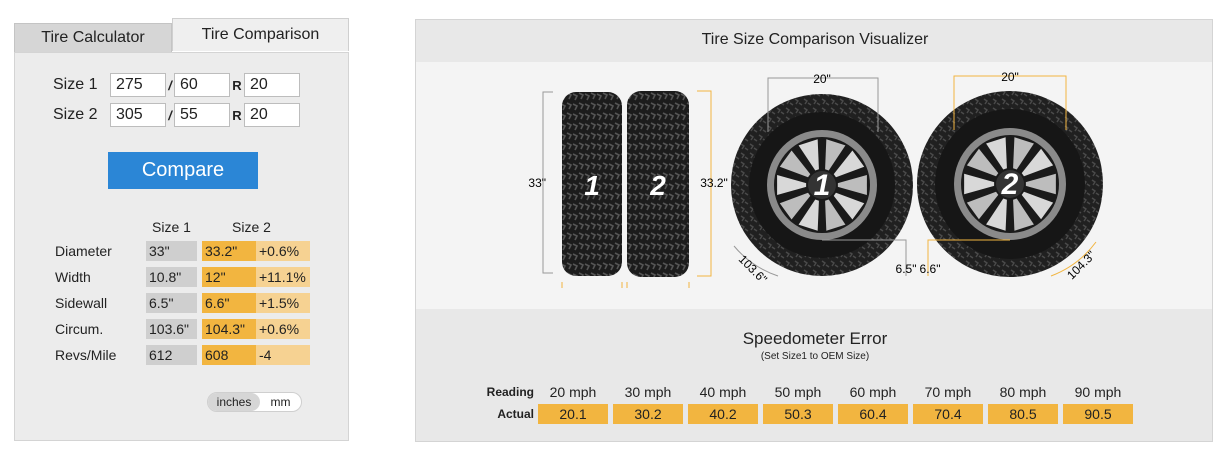 This screenshot has width=1228, height=452. What do you see at coordinates (930, 269) in the screenshot?
I see `side2-label: 6.6"` at bounding box center [930, 269].